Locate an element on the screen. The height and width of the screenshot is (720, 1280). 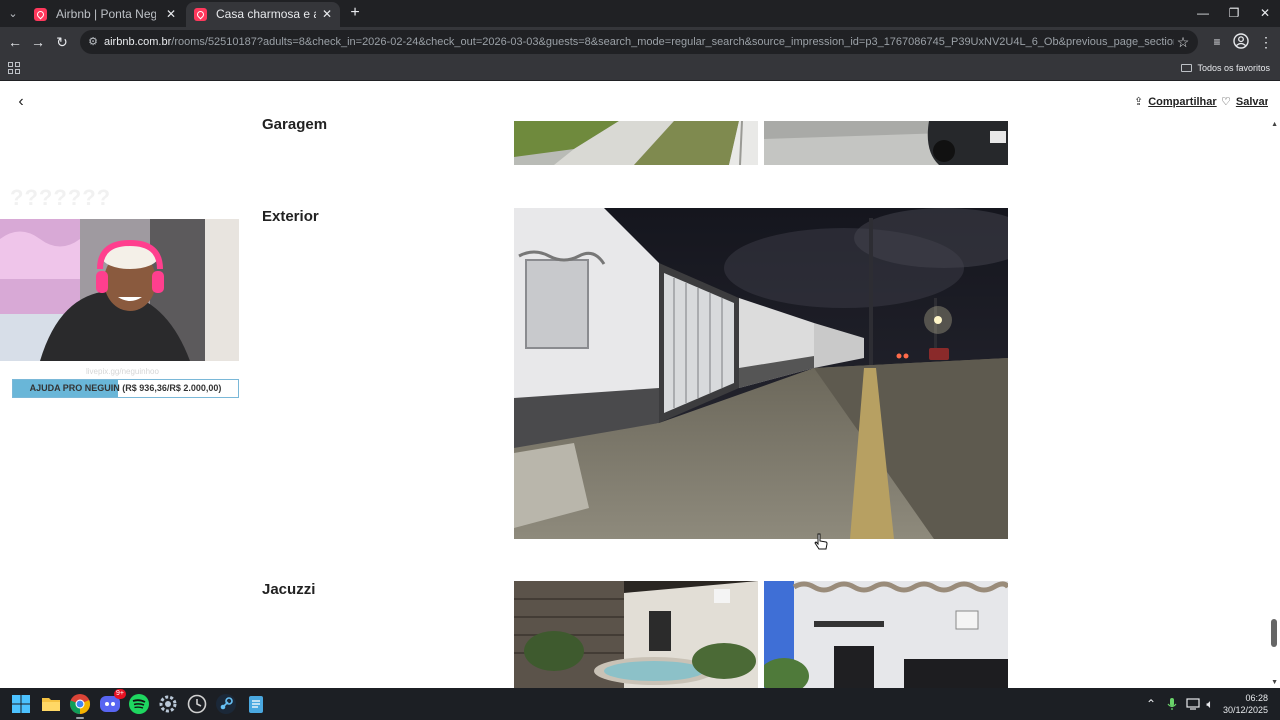
tab-title: Airbnb | Ponta Negra Beach — is located at coordinates (106, 14).